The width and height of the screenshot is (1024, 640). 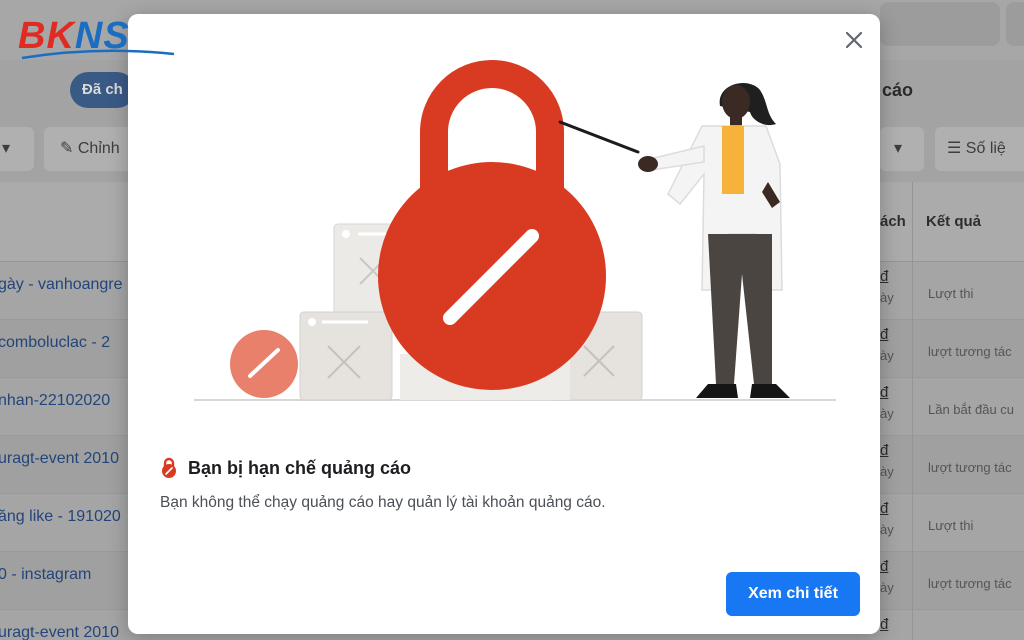 I want to click on campaign-name-link: gày - vanhoangre, so click(x=61, y=284).